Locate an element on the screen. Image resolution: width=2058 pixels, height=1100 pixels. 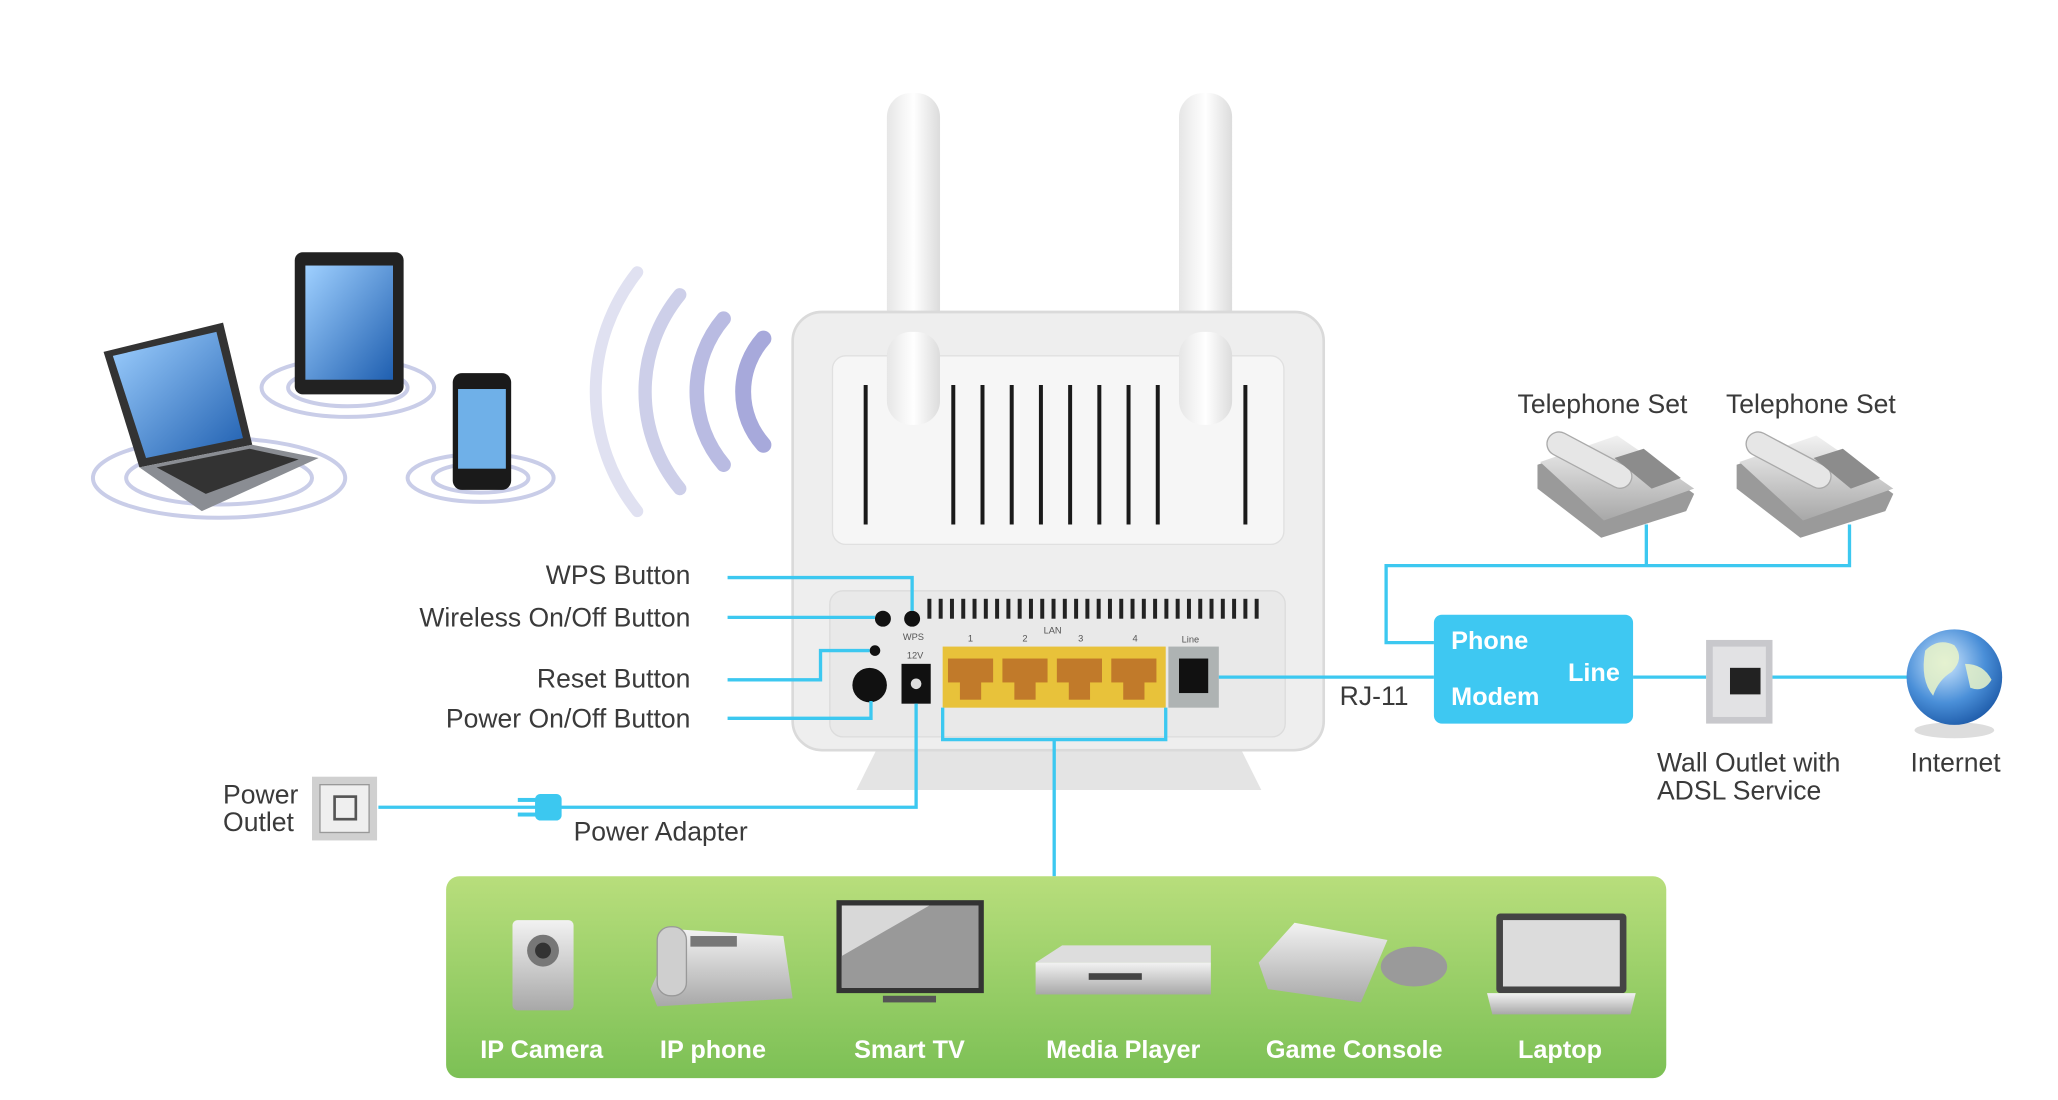
svg-text: 4 is located at coordinates (1135, 638).